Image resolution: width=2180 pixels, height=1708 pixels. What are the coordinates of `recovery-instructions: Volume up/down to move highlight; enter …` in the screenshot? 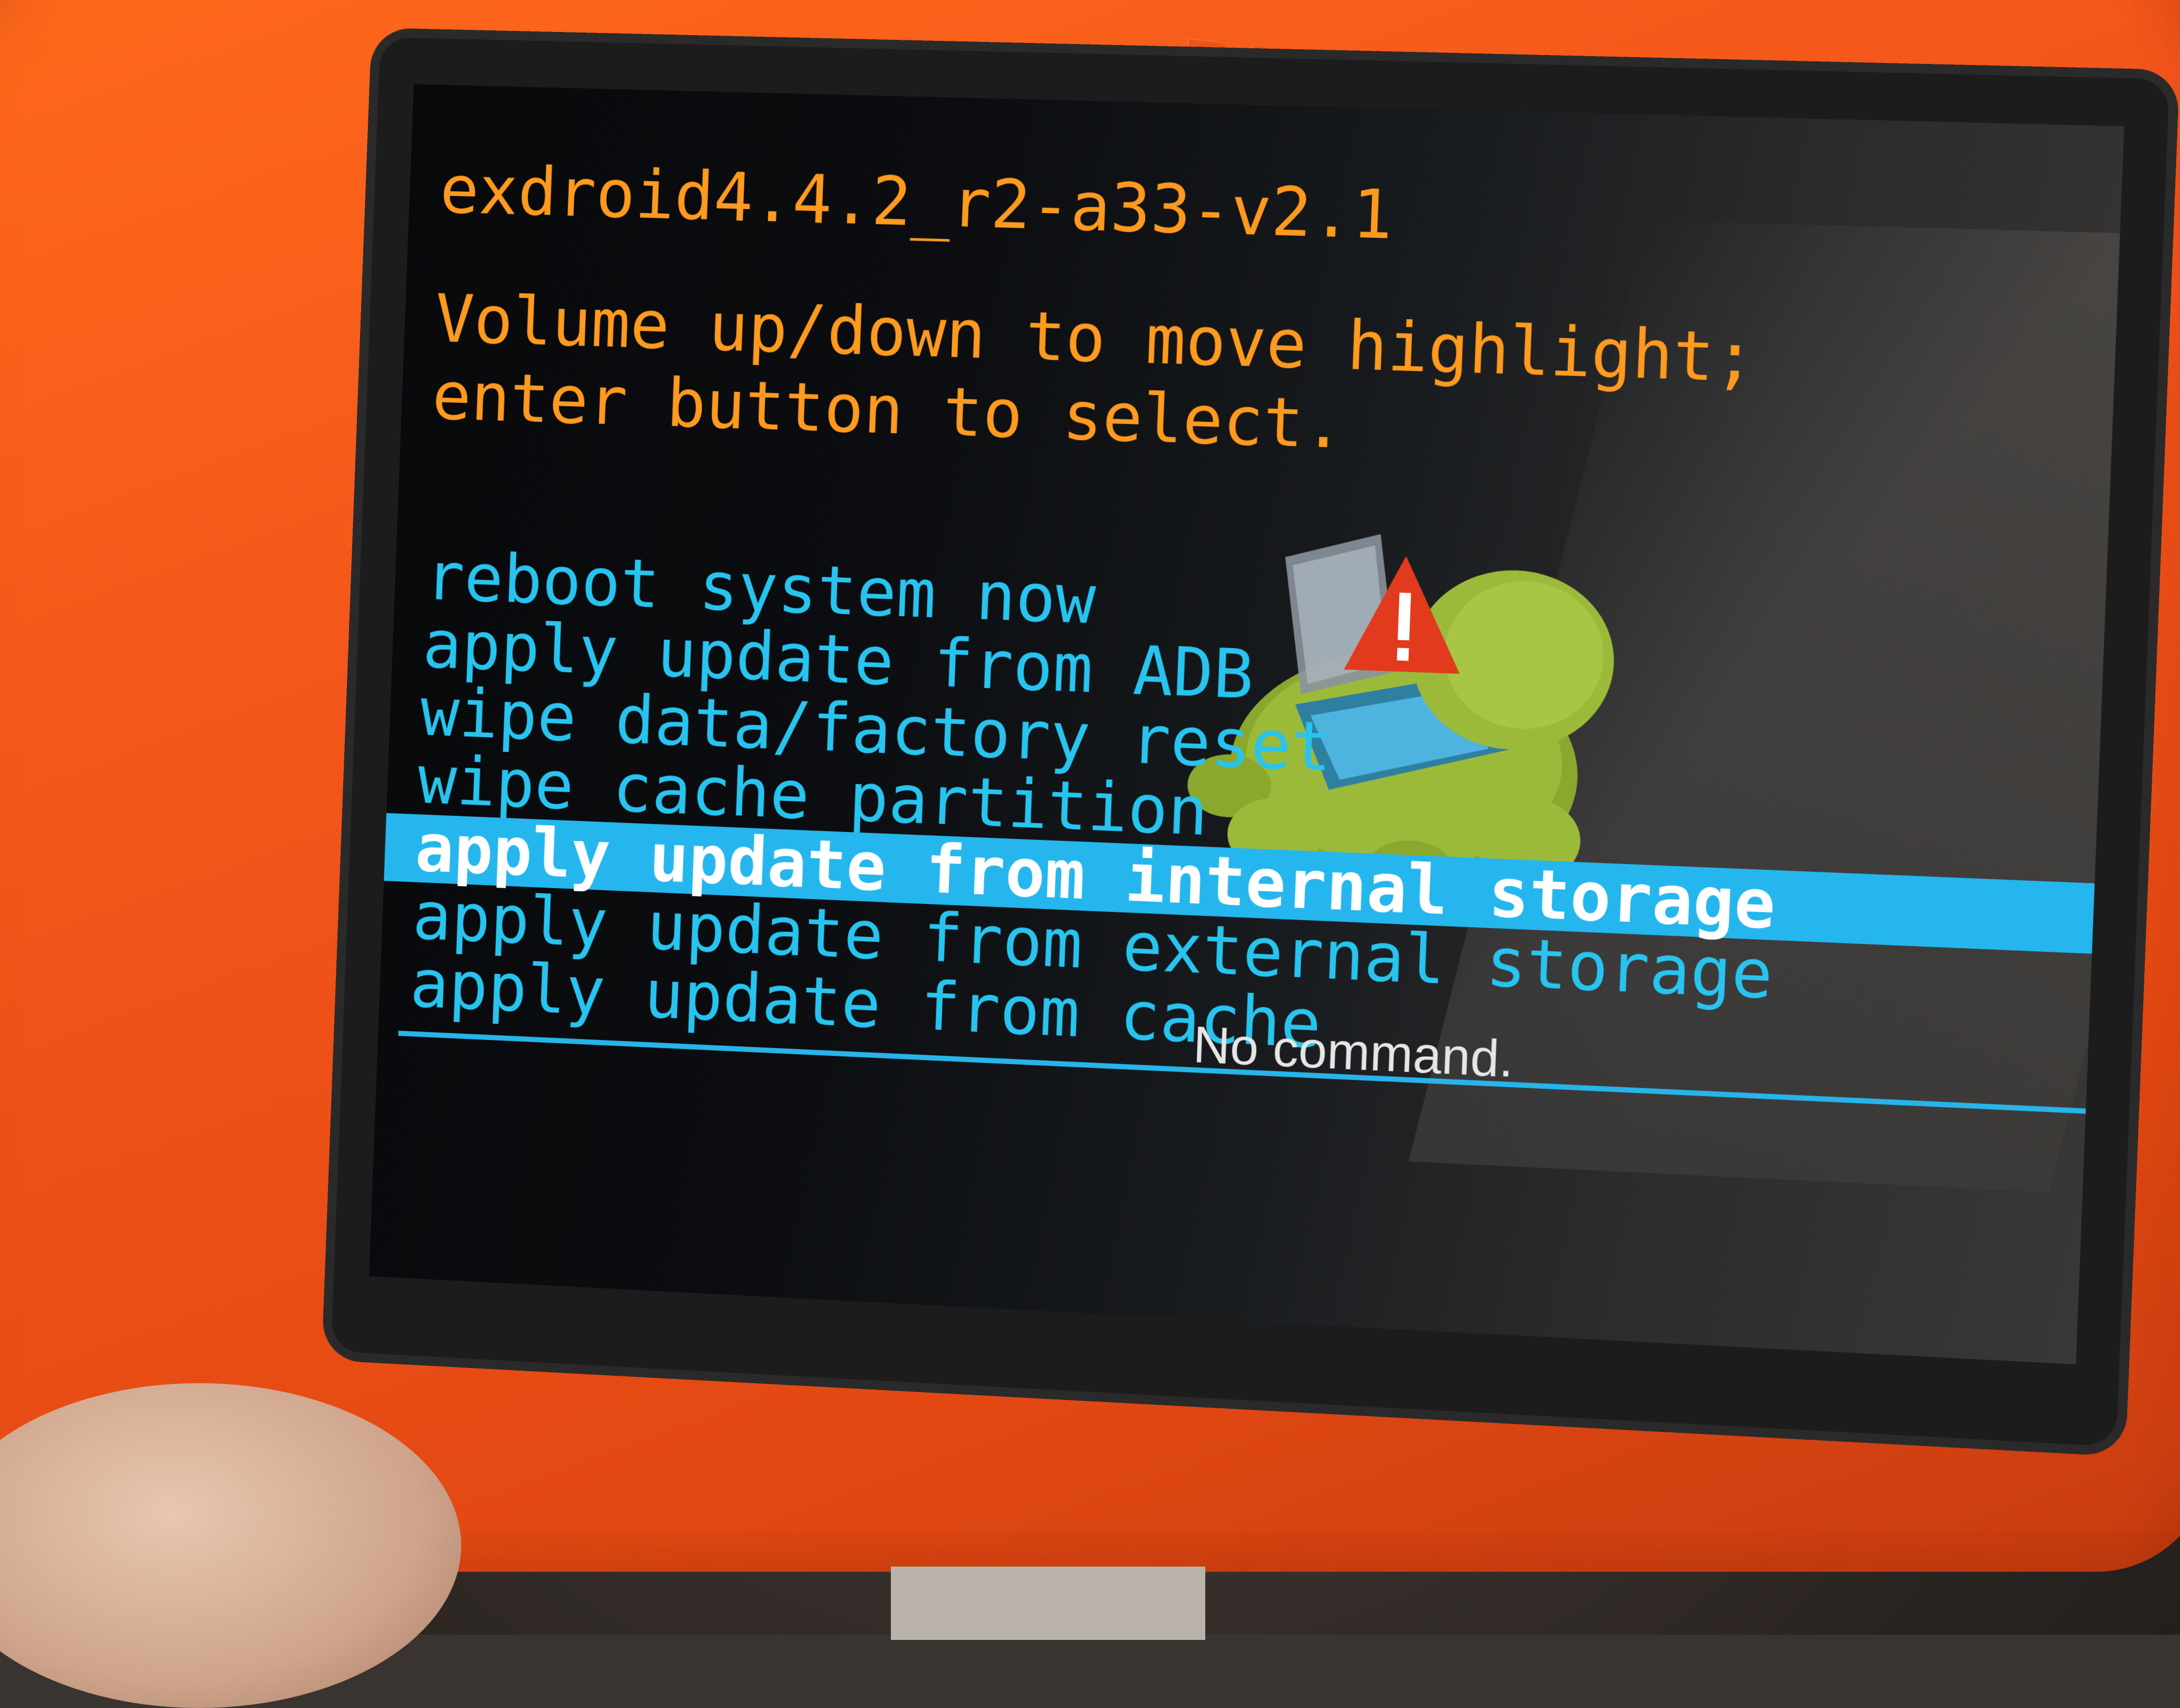 It's located at (1094, 379).